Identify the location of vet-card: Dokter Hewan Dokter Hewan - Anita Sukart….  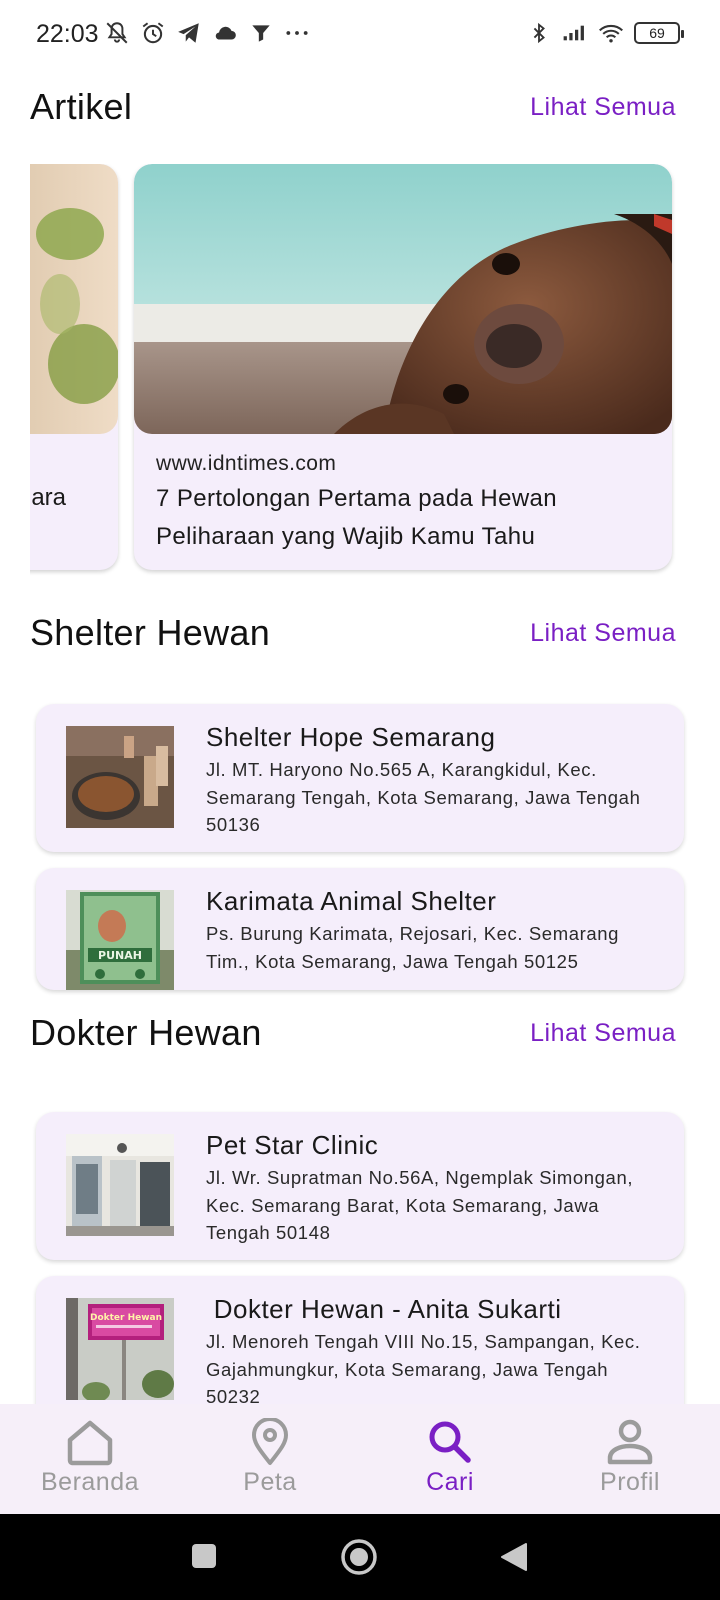
(360, 1350).